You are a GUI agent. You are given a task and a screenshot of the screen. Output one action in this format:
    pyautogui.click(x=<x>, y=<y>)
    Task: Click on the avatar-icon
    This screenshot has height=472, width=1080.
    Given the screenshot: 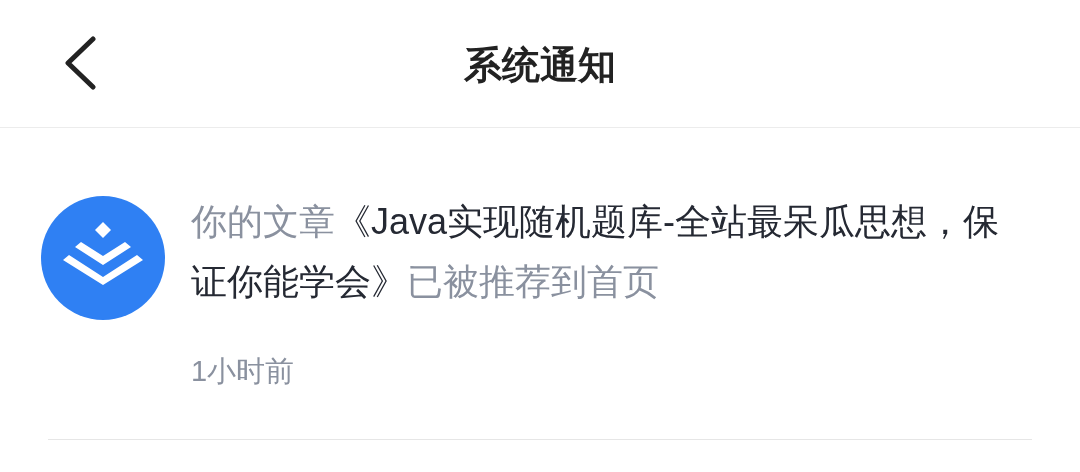 What is the action you would take?
    pyautogui.click(x=103, y=258)
    